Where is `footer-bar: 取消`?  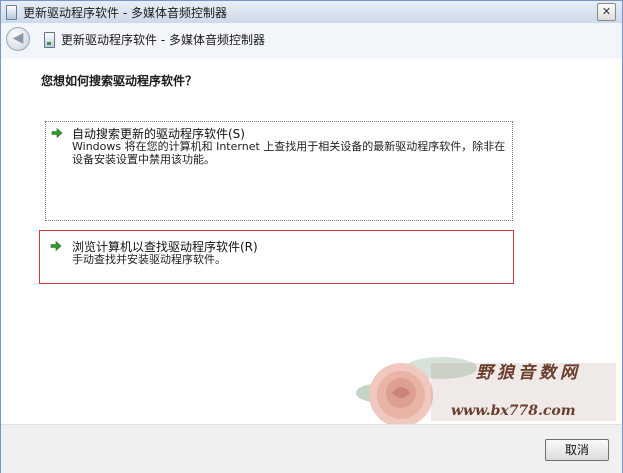
footer-bar: 取消 is located at coordinates (311, 448).